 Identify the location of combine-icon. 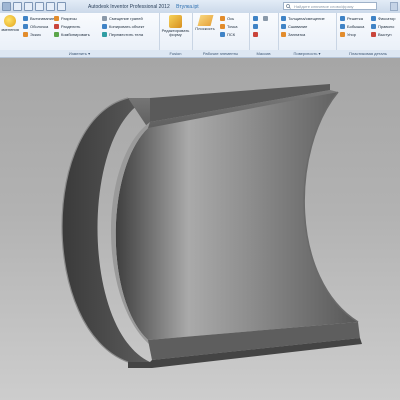
(56, 34).